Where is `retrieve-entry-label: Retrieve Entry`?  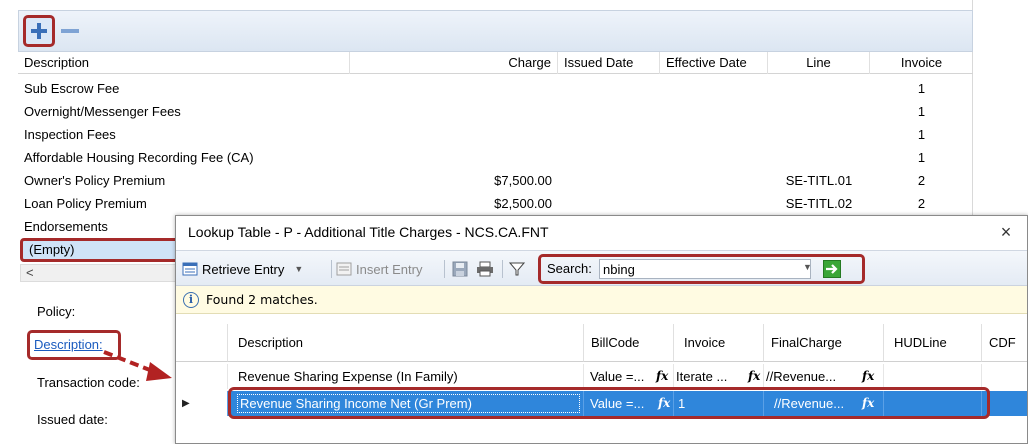 retrieve-entry-label: Retrieve Entry is located at coordinates (243, 269).